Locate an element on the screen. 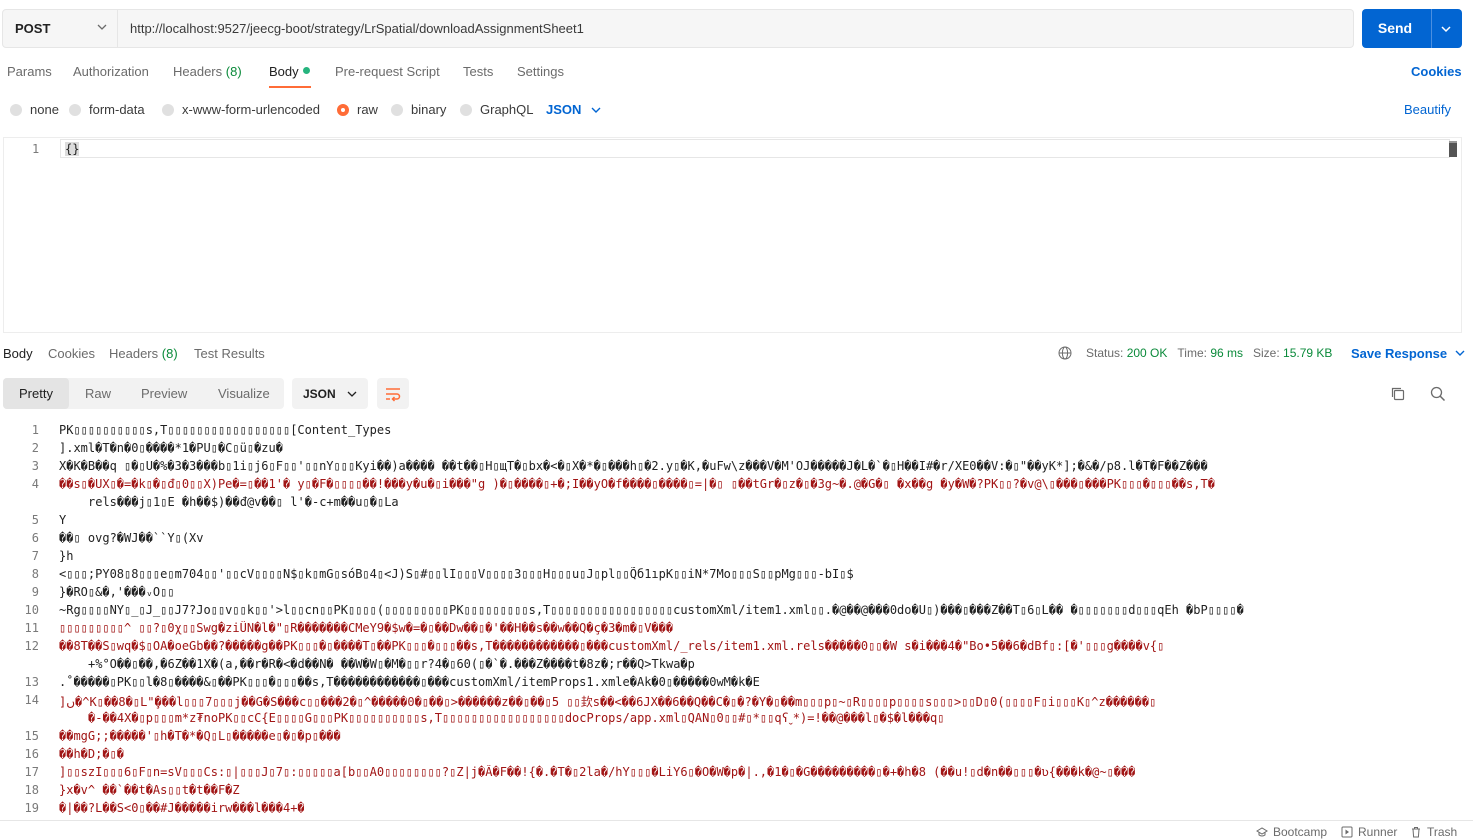 The height and width of the screenshot is (840, 1473). radio-label: GraphQL is located at coordinates (507, 109).